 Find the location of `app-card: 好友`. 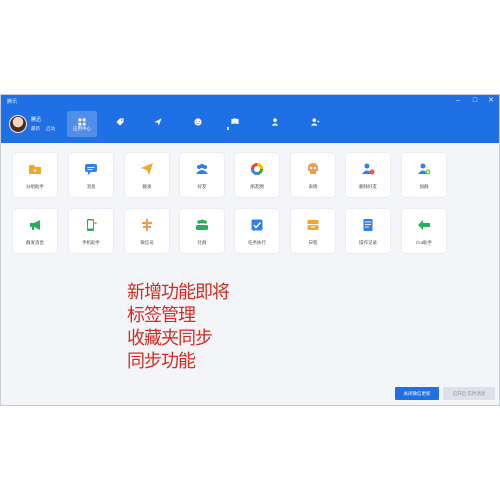

app-card: 好友 is located at coordinates (202, 175).